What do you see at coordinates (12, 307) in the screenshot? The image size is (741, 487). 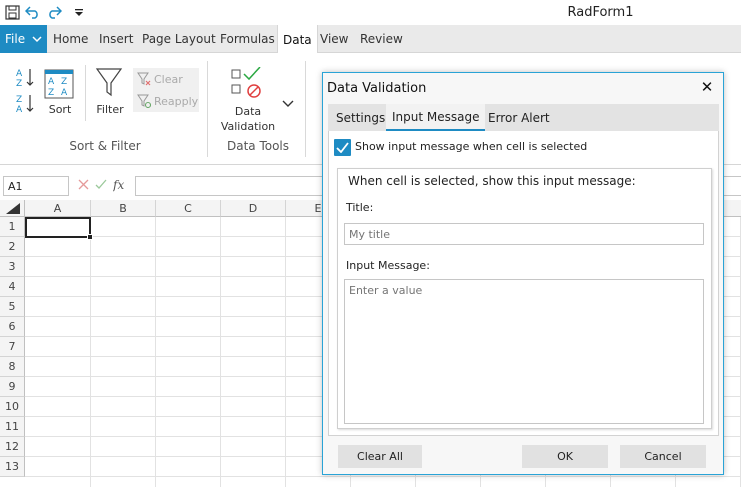 I see `row-header-5: 5` at bounding box center [12, 307].